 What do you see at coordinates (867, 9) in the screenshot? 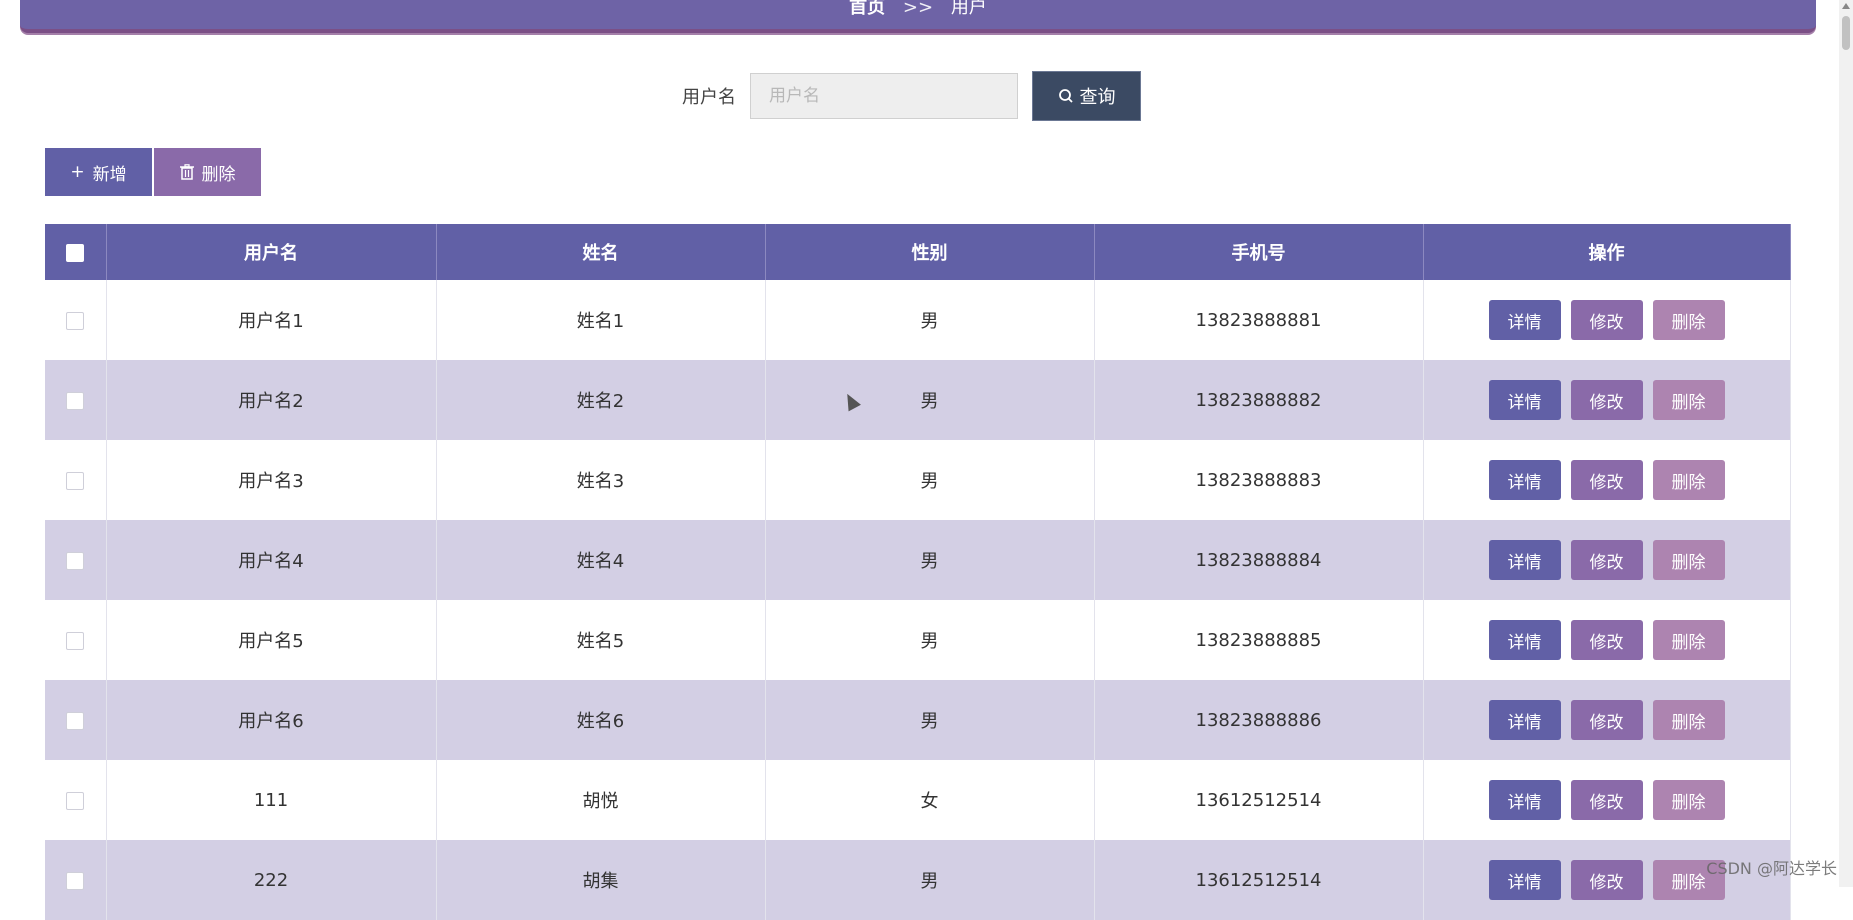
I see `breadcrumb-home: 首页` at bounding box center [867, 9].